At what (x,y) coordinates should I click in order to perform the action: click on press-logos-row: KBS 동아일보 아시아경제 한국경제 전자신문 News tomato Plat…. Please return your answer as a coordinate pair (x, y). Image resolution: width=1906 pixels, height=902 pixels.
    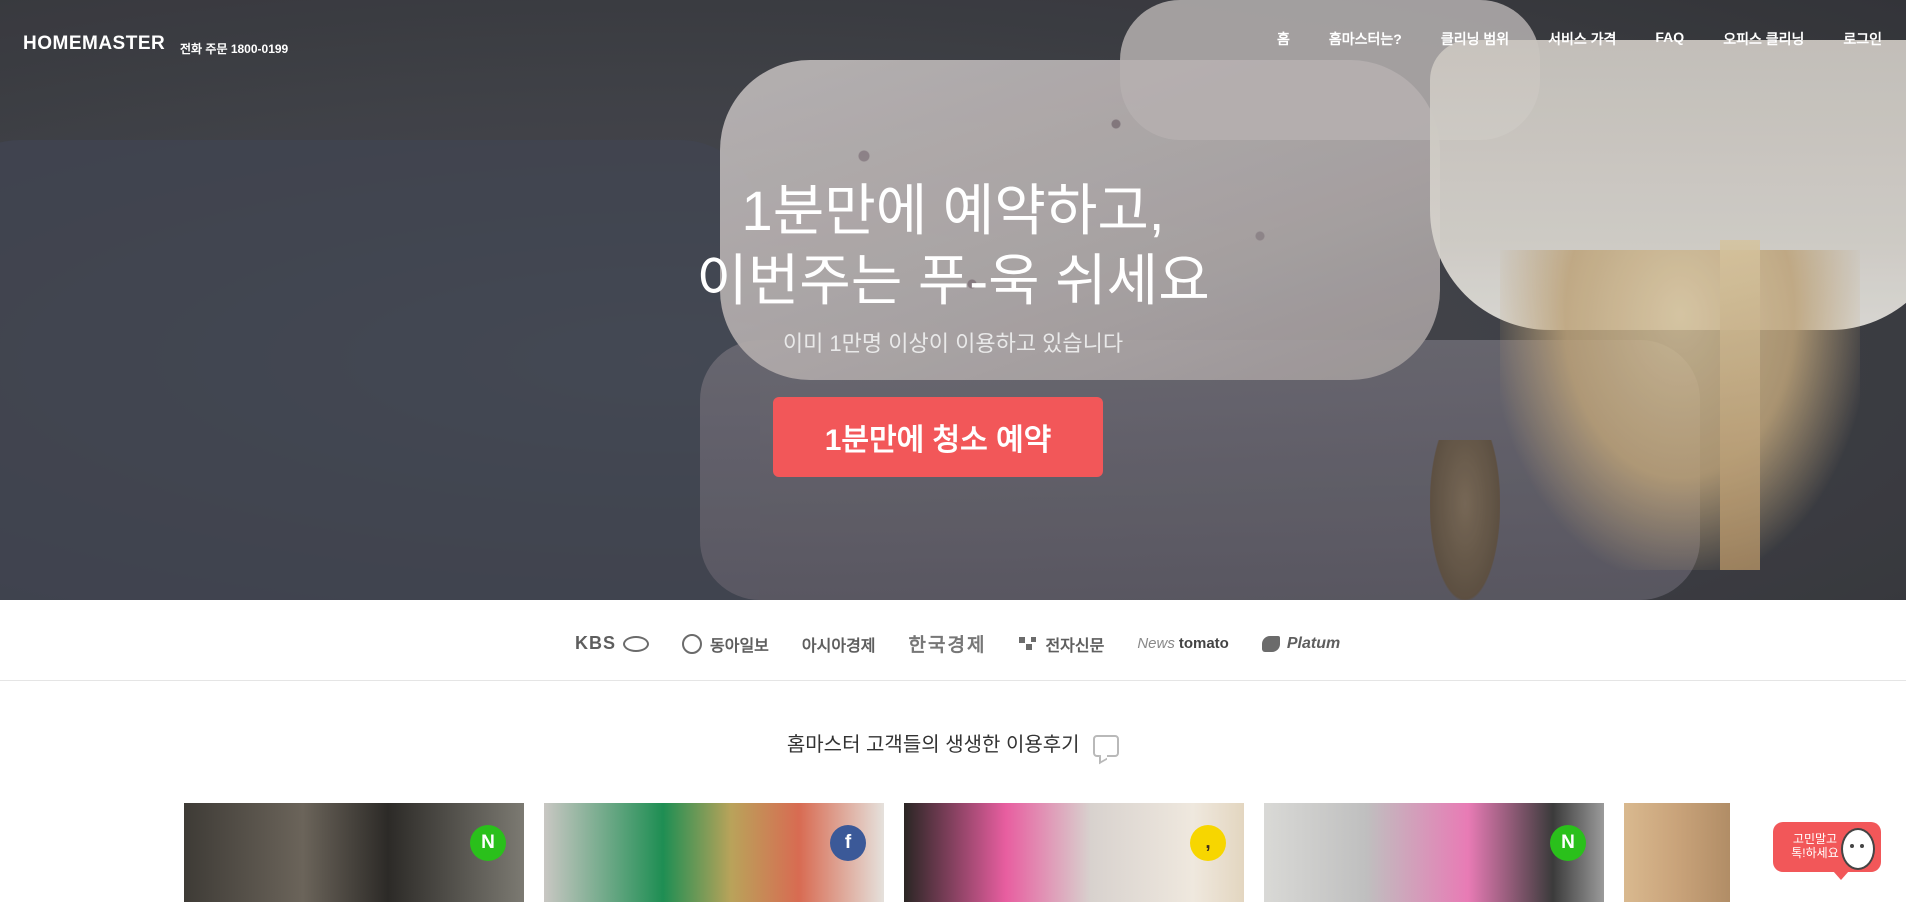
    Looking at the image, I should click on (974, 643).